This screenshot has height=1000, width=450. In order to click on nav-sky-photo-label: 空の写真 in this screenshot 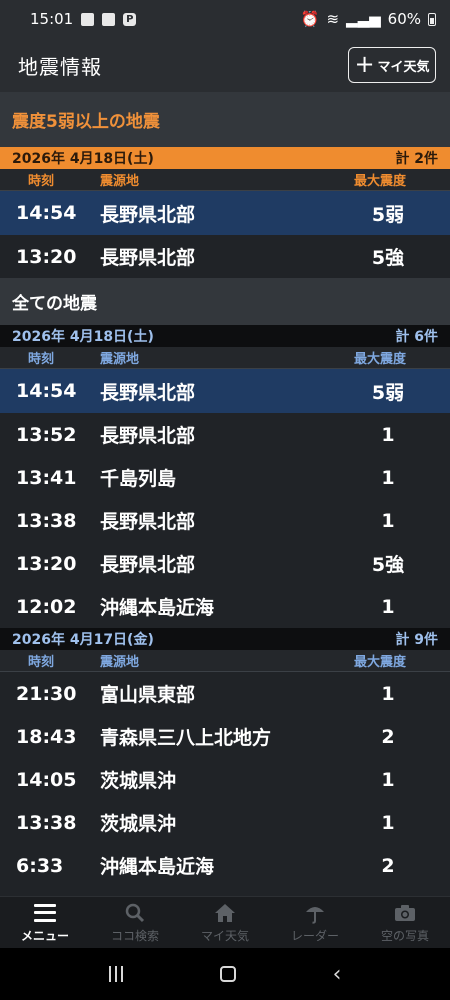, I will do `click(404, 935)`.